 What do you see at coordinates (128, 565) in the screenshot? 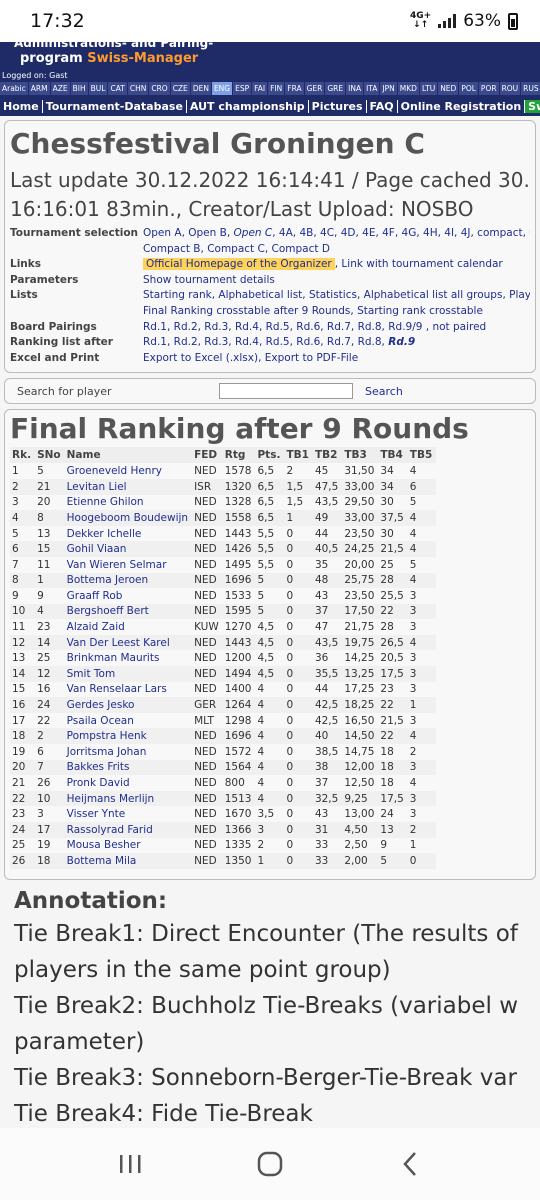
I see `player-name-link: Van Wieren Selmar` at bounding box center [128, 565].